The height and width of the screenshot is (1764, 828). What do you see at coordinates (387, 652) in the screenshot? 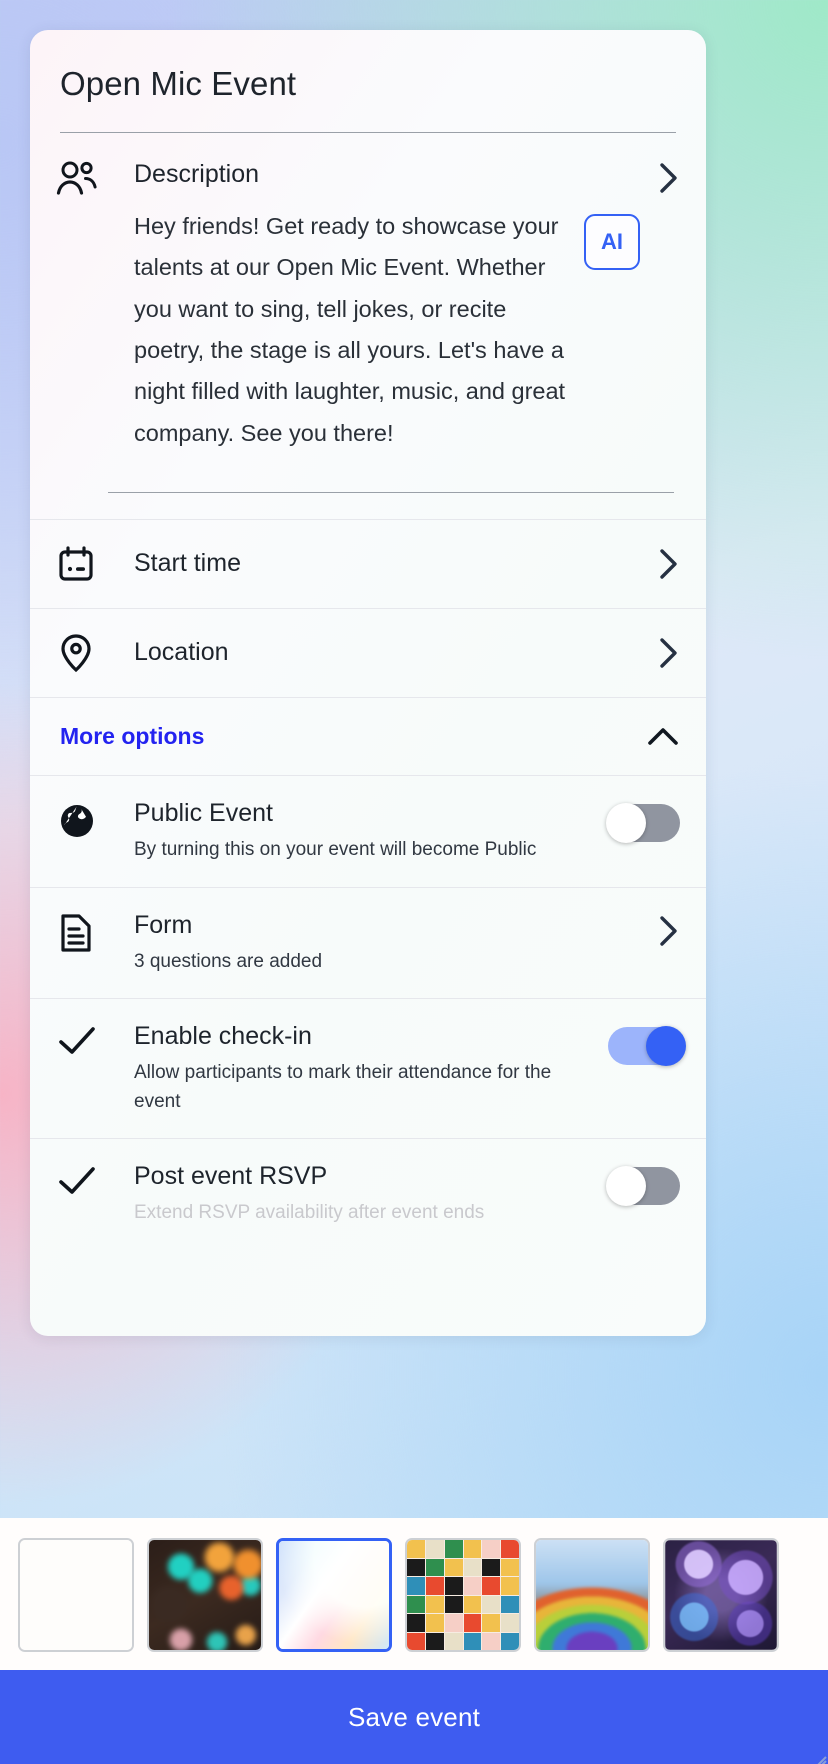
I see `location-body: Location` at bounding box center [387, 652].